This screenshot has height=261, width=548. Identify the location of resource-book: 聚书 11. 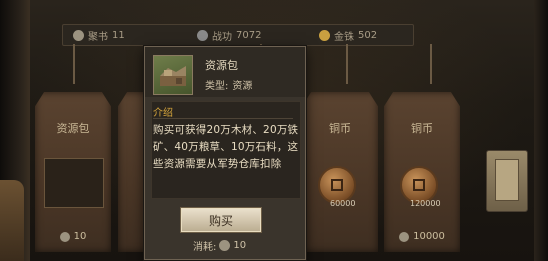
(99, 35).